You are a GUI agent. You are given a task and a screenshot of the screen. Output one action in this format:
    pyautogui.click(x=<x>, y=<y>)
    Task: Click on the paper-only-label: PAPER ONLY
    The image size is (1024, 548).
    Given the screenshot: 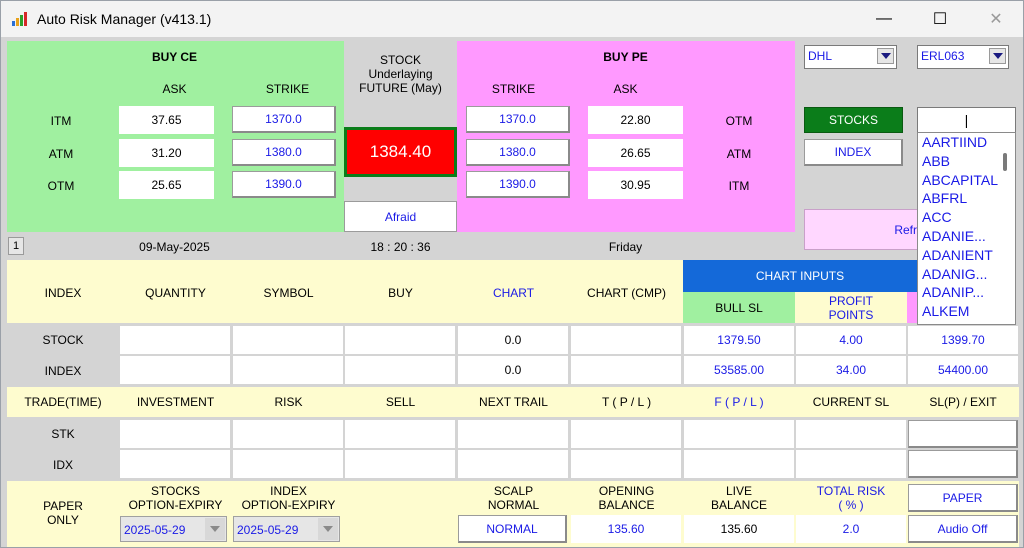 What is the action you would take?
    pyautogui.click(x=63, y=513)
    